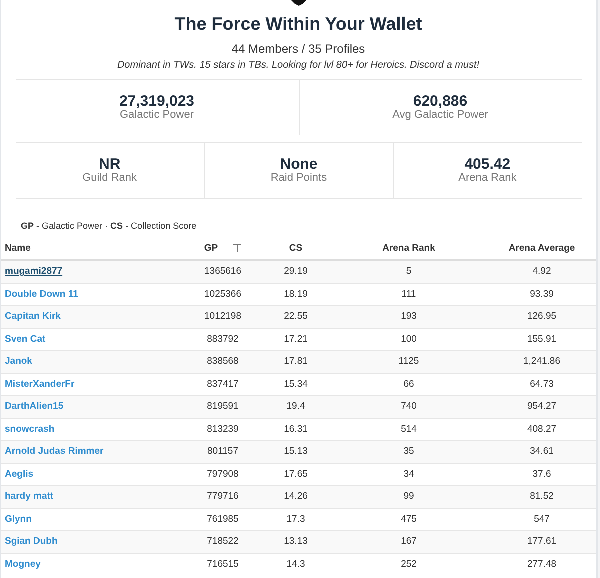 The height and width of the screenshot is (578, 600). I want to click on emblem-icon, so click(298, 3).